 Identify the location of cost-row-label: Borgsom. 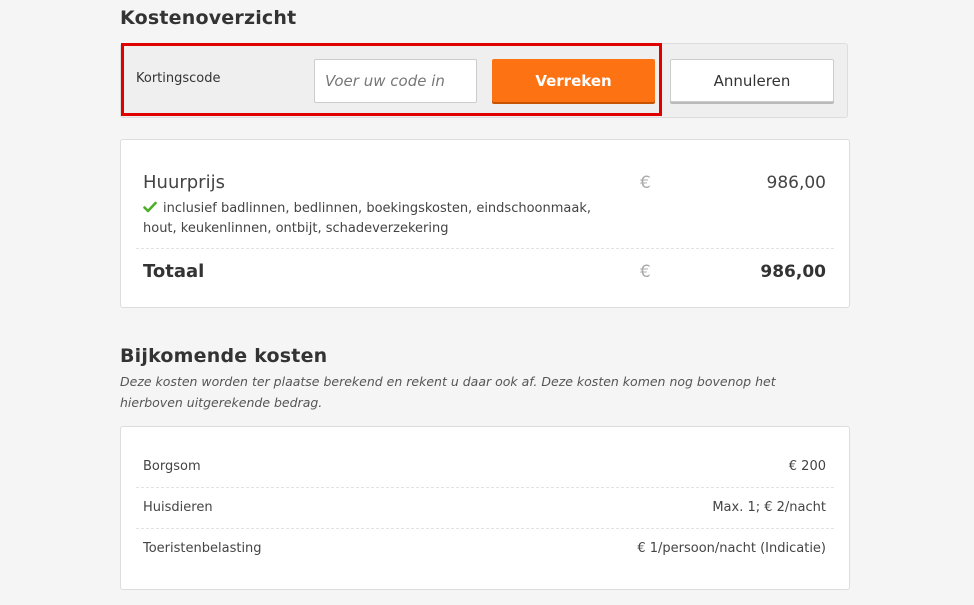
(172, 466).